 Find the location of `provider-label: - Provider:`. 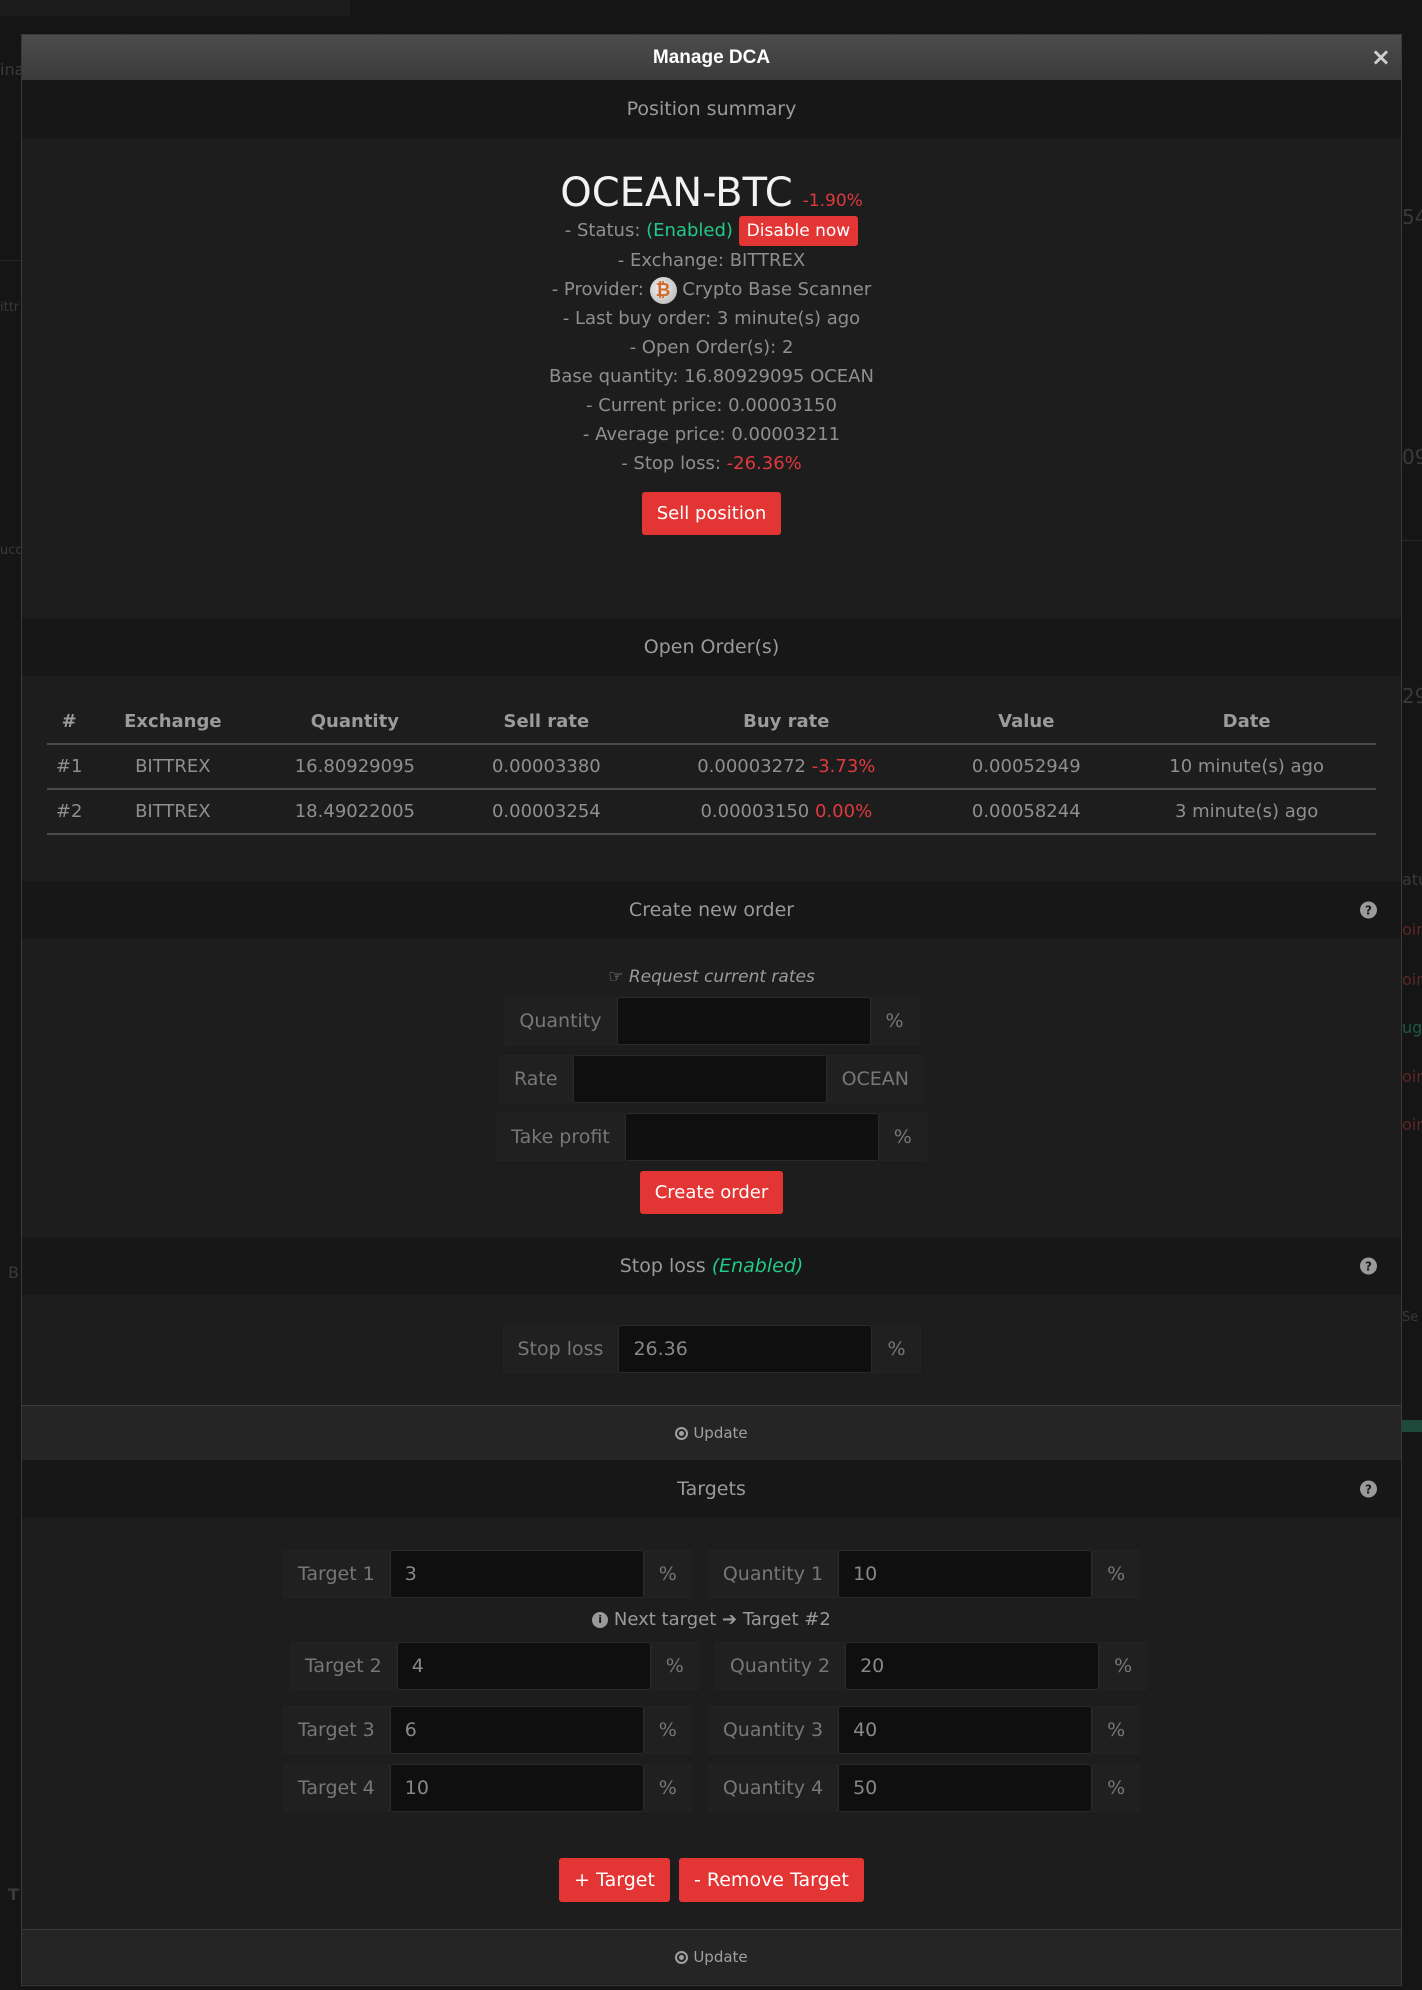

provider-label: - Provider: is located at coordinates (597, 289).